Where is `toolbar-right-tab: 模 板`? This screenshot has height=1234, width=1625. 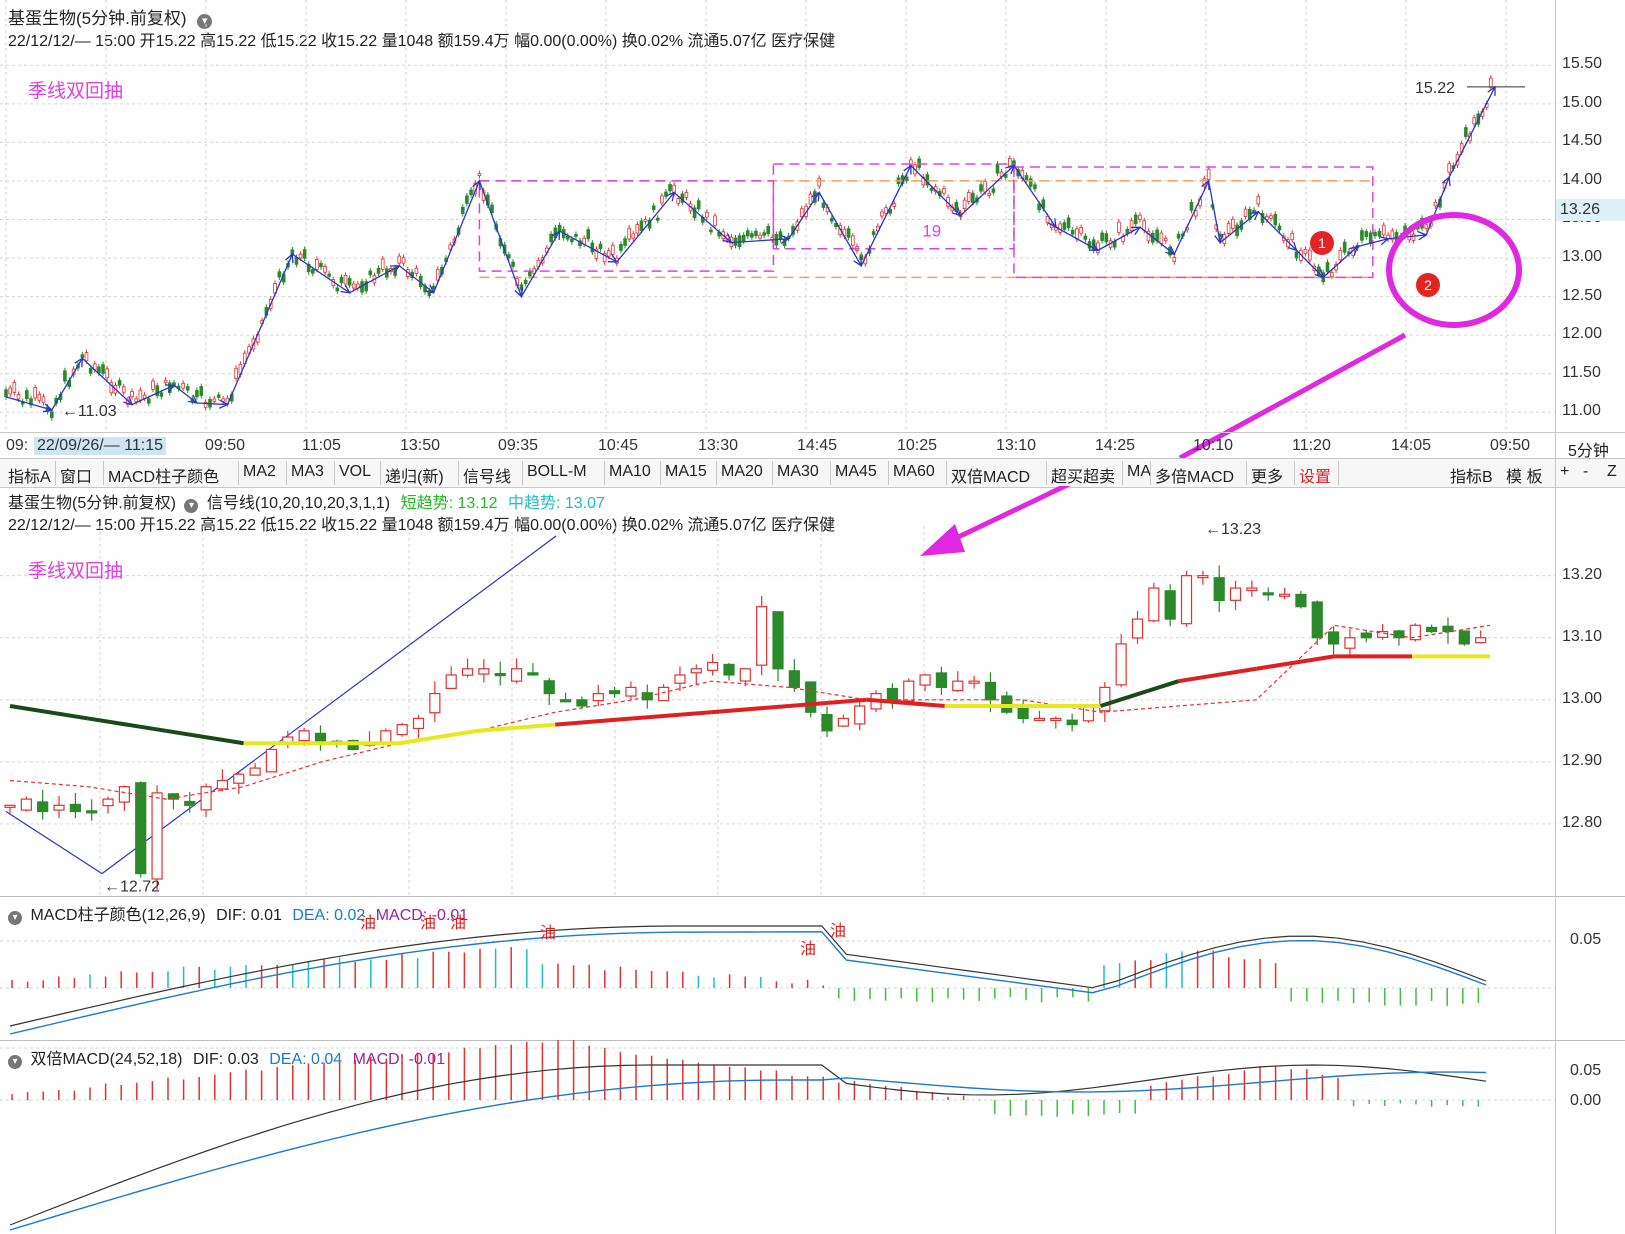 toolbar-right-tab: 模 板 is located at coordinates (1524, 475).